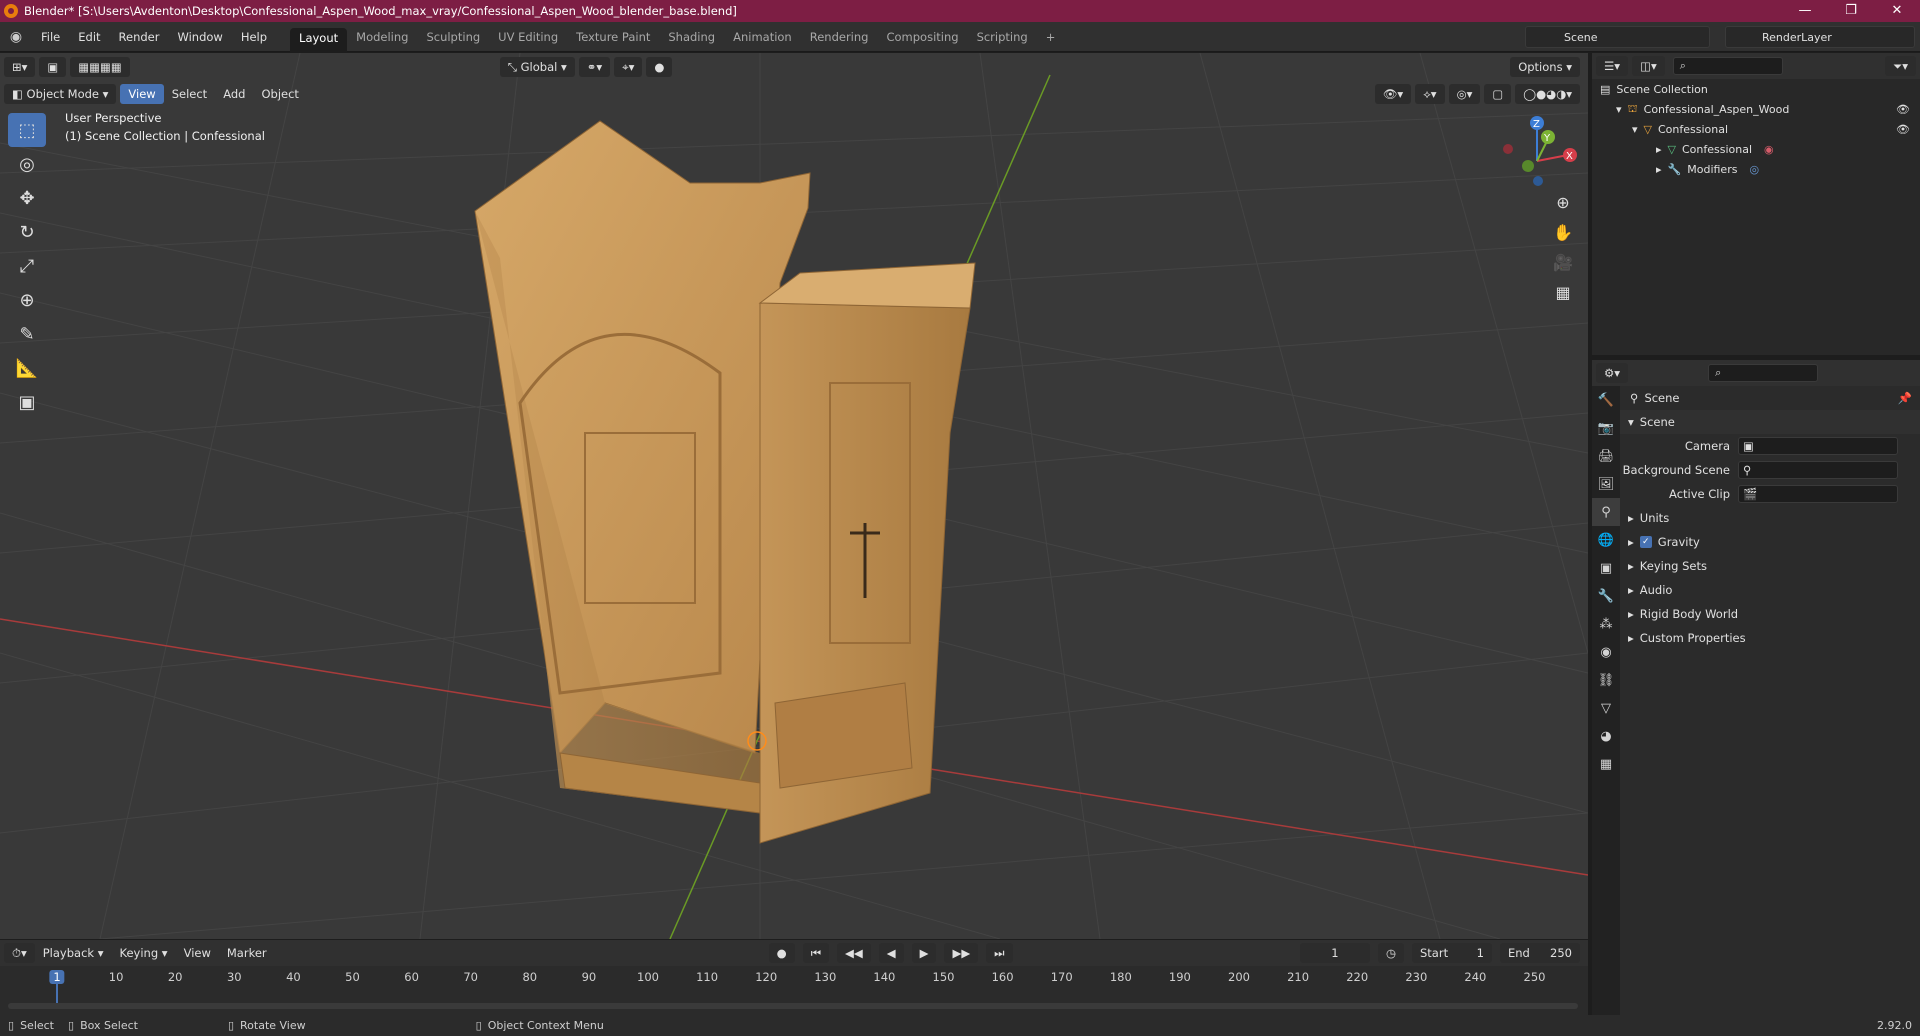  What do you see at coordinates (1540, 953) in the screenshot?
I see `end-frame-field: End 250` at bounding box center [1540, 953].